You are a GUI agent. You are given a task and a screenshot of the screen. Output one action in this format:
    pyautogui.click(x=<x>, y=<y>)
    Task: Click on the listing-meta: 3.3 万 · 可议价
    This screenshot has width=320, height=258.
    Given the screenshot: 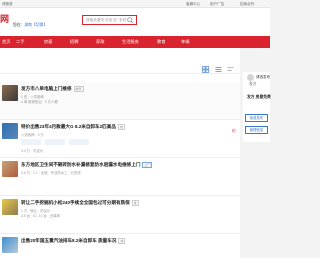 What is the action you would take?
    pyautogui.click(x=32, y=151)
    